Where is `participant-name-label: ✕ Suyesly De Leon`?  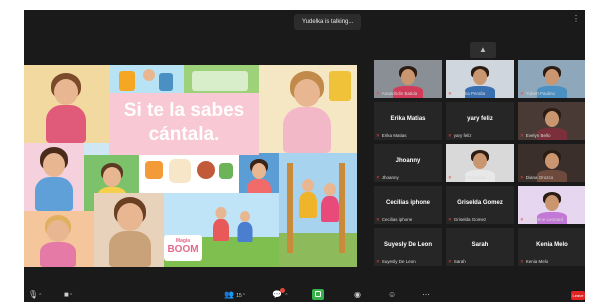 participant-name-label: ✕ Suyesly De Leon is located at coordinates (396, 262).